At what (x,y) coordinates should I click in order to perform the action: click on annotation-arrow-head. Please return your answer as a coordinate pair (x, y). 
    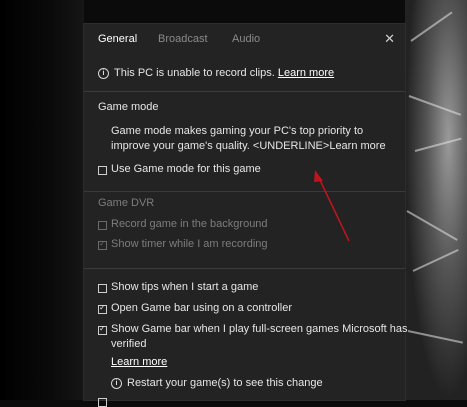
    Looking at the image, I should click on (318, 176).